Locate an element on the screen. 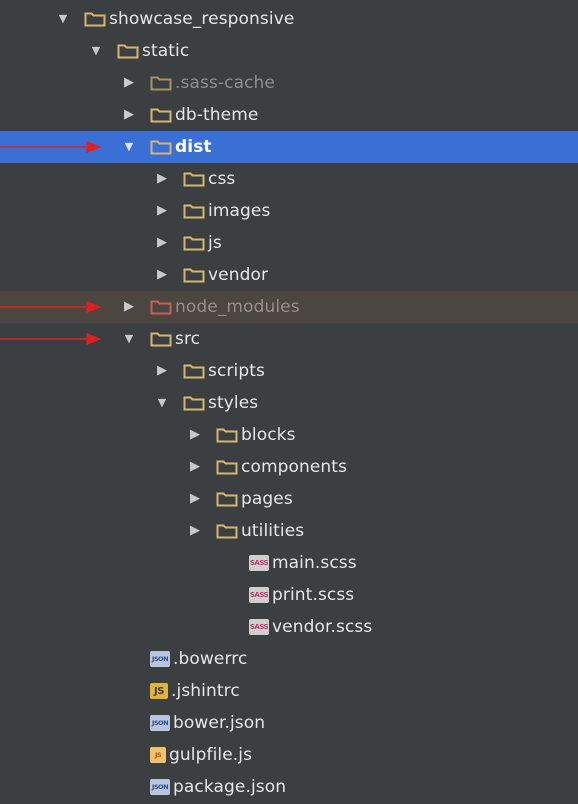 This screenshot has height=804, width=578. tree-row-components: ▶ components is located at coordinates (289, 467).